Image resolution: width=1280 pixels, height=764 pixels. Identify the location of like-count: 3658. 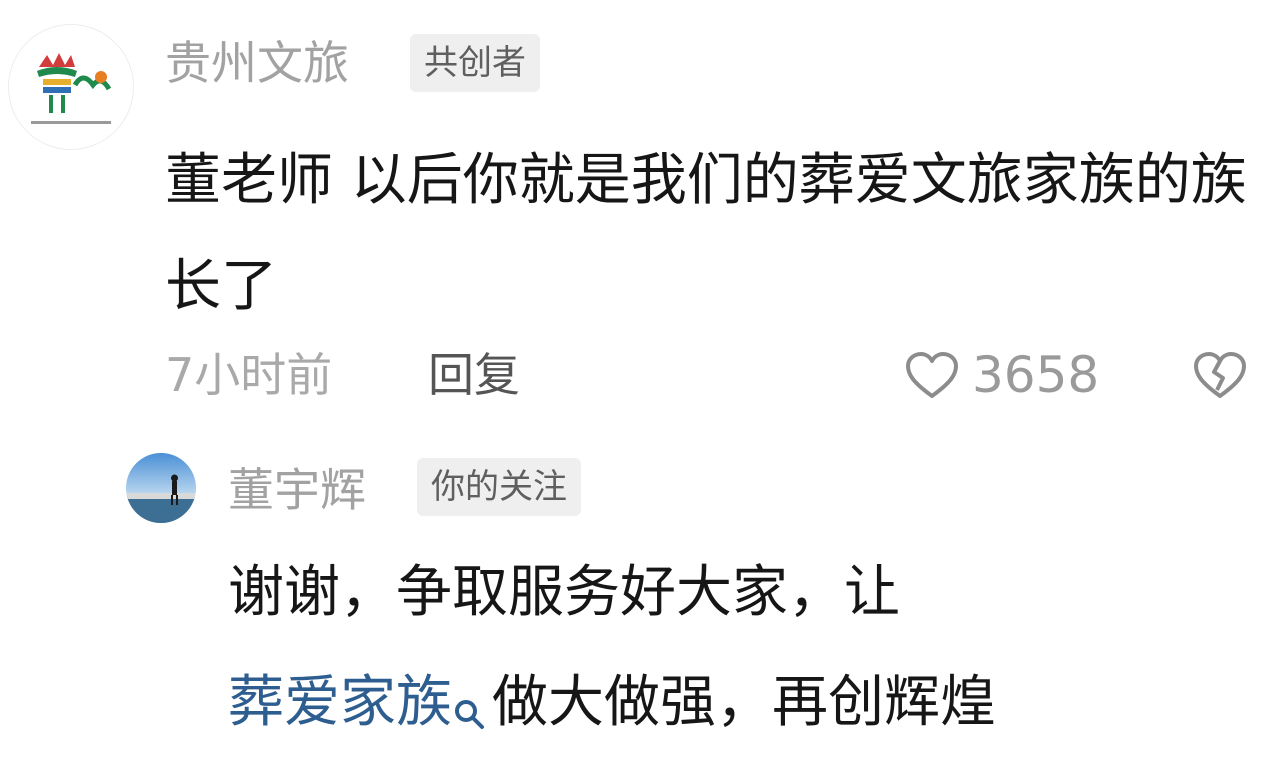
(1036, 375).